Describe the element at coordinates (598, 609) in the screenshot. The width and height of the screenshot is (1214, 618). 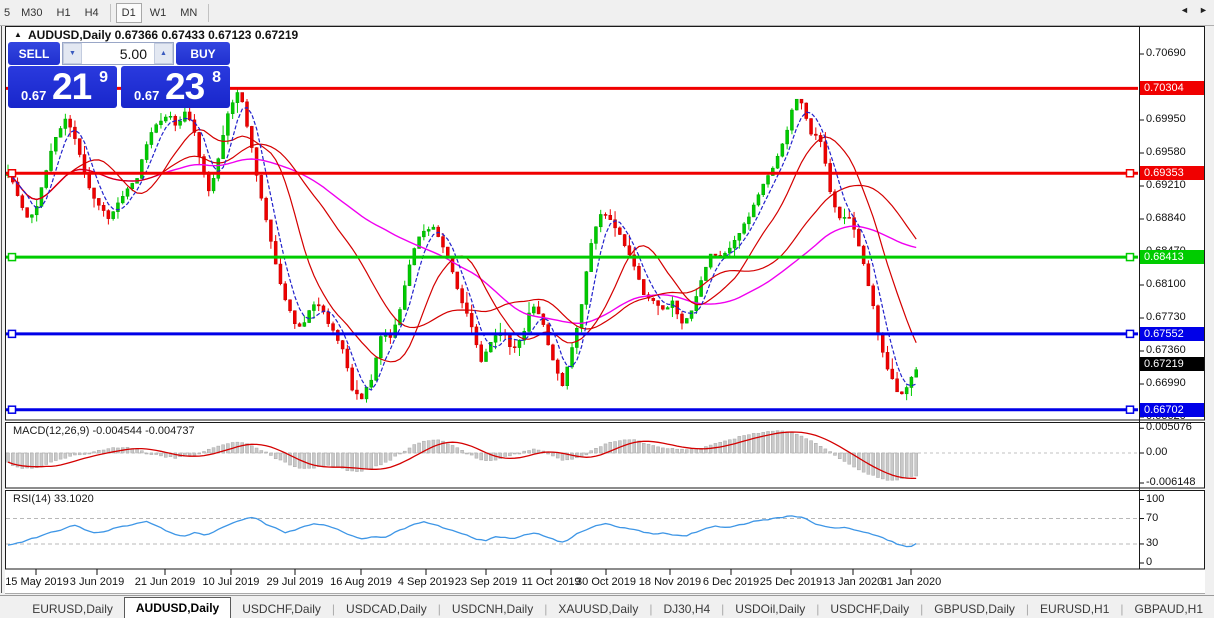
I see `chart-tab-xauusd-daily: XAUUSD,Daily` at that location.